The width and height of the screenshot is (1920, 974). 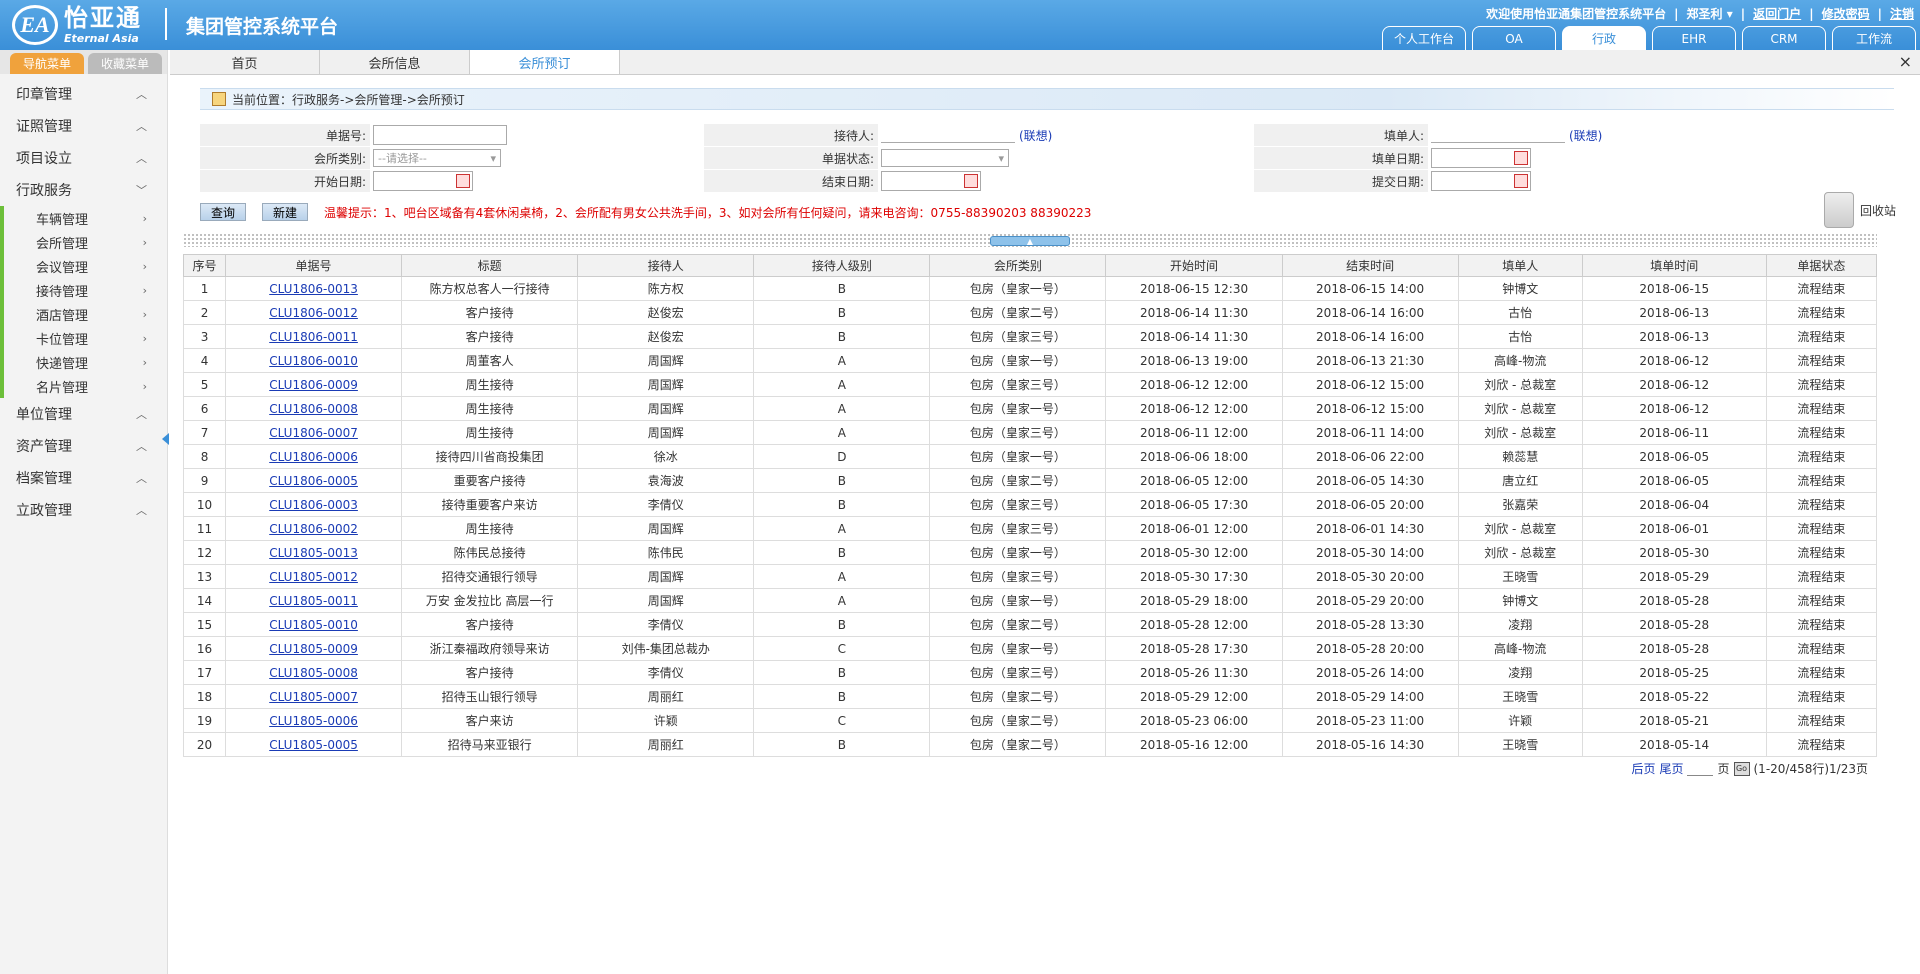 What do you see at coordinates (245, 62) in the screenshot?
I see `tab-home: 首页` at bounding box center [245, 62].